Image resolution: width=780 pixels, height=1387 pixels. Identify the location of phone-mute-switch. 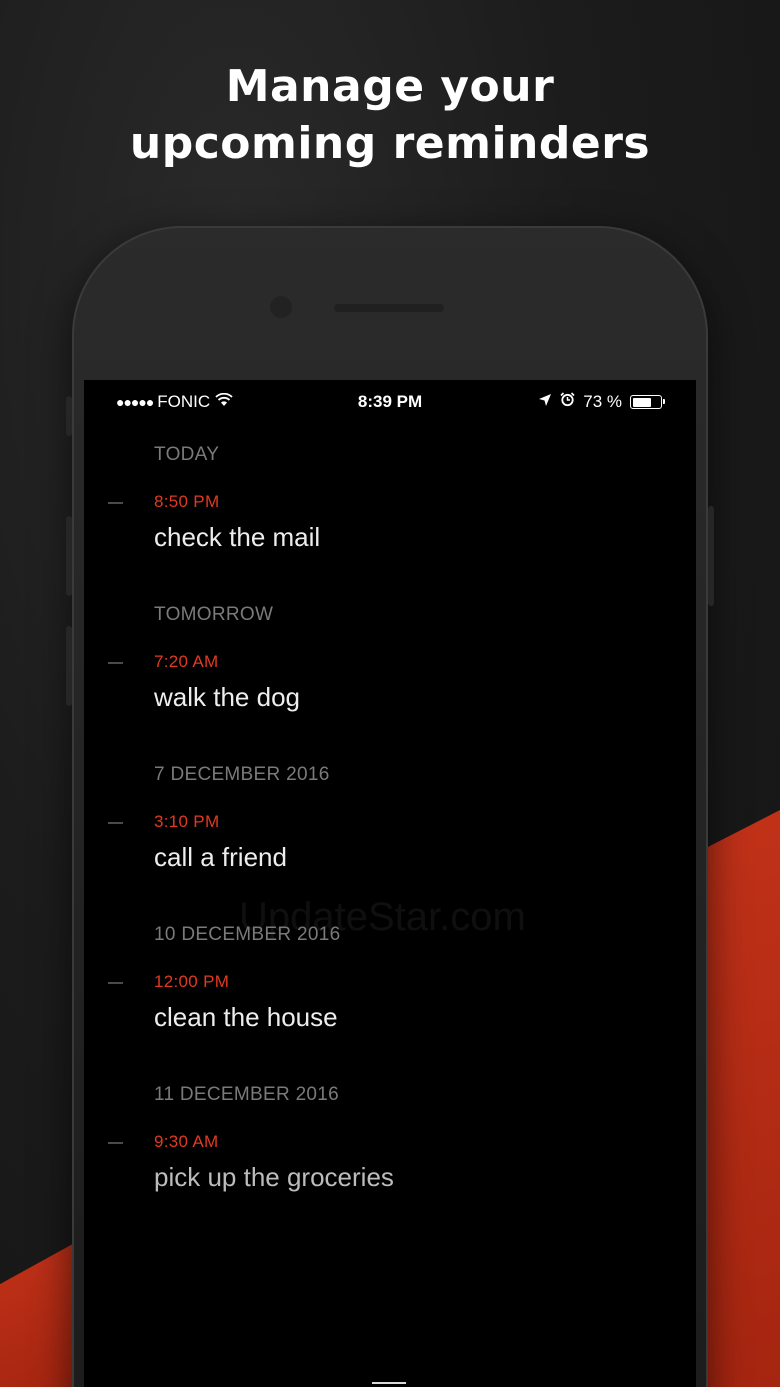
(69, 416).